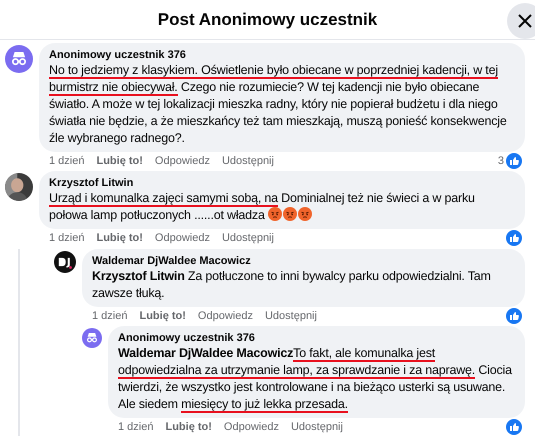 The width and height of the screenshot is (535, 438). Describe the element at coordinates (65, 262) in the screenshot. I see `logo-avatar-icon` at that location.